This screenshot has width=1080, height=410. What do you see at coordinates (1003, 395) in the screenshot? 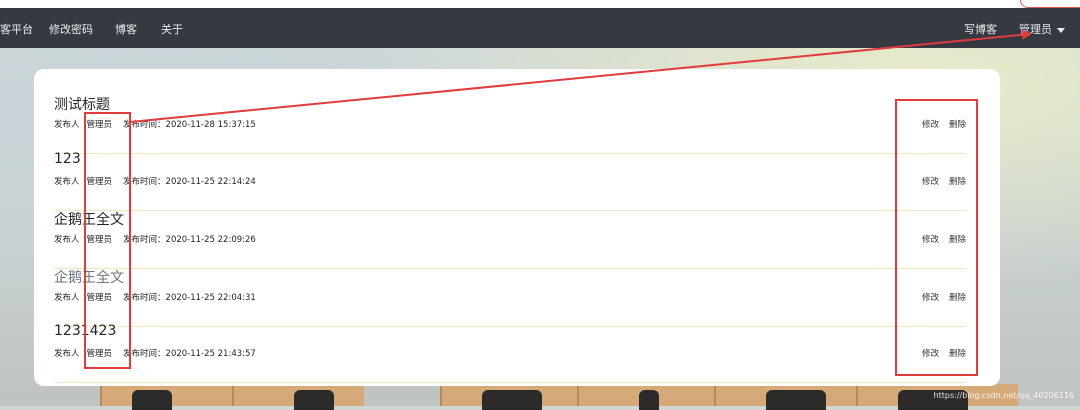
I see `watermark: https://blog.csdn.net/qq_40206116` at bounding box center [1003, 395].